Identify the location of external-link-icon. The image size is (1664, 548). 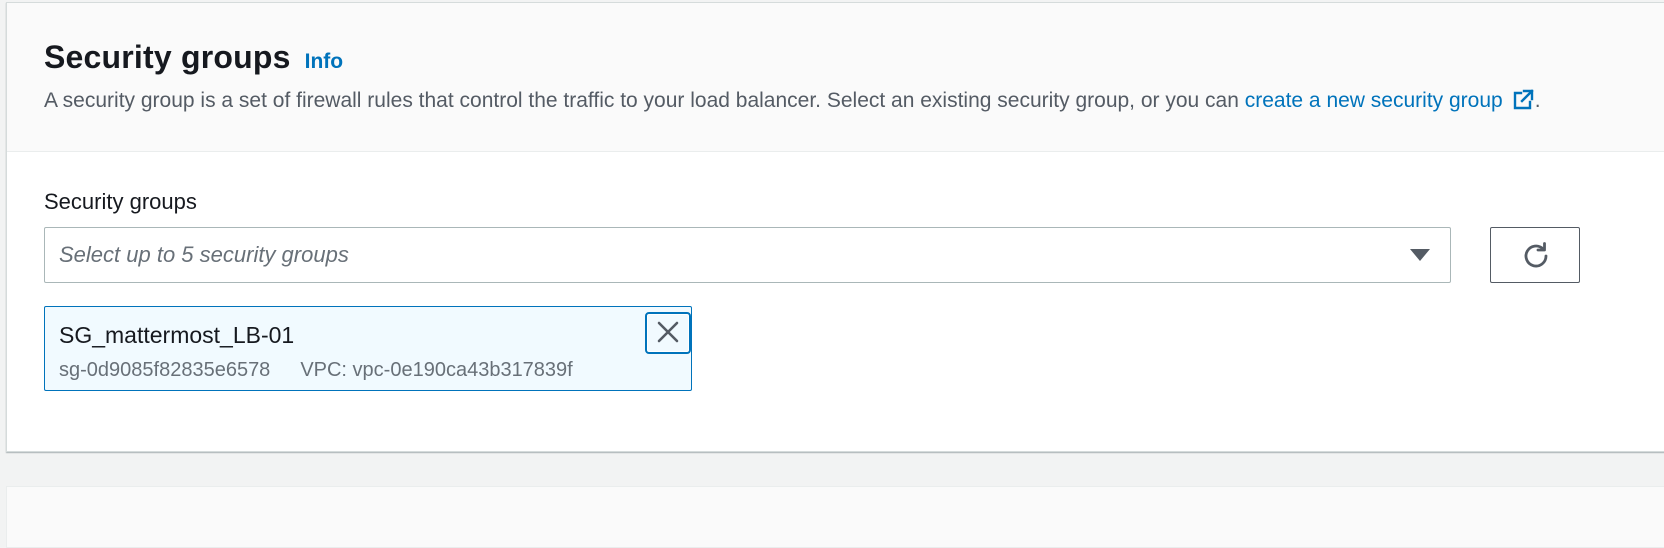
(1523, 100).